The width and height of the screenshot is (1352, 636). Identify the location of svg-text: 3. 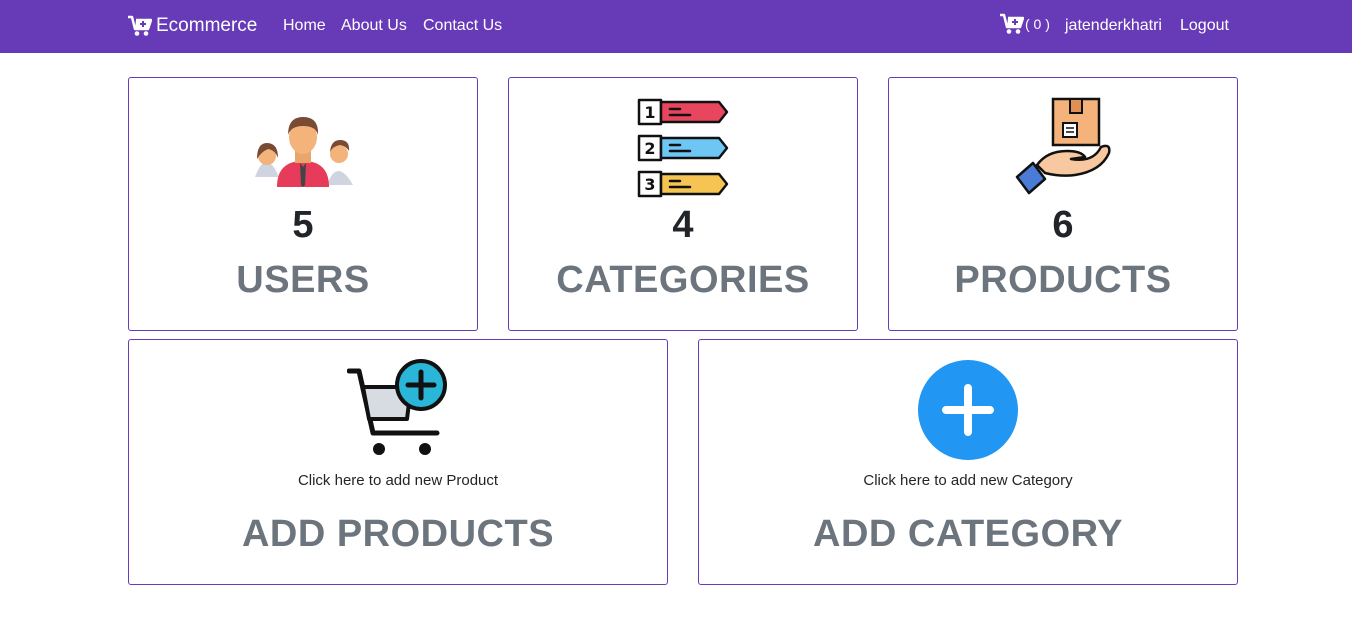
(649, 184).